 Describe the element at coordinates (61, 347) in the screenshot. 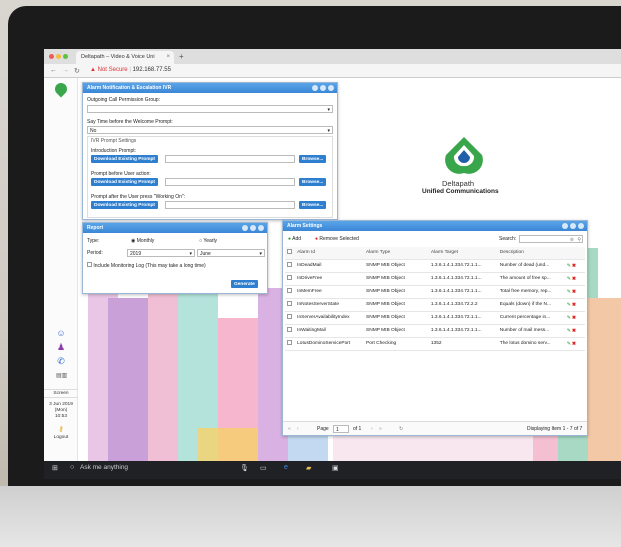

I see `user-icon: ♟` at that location.